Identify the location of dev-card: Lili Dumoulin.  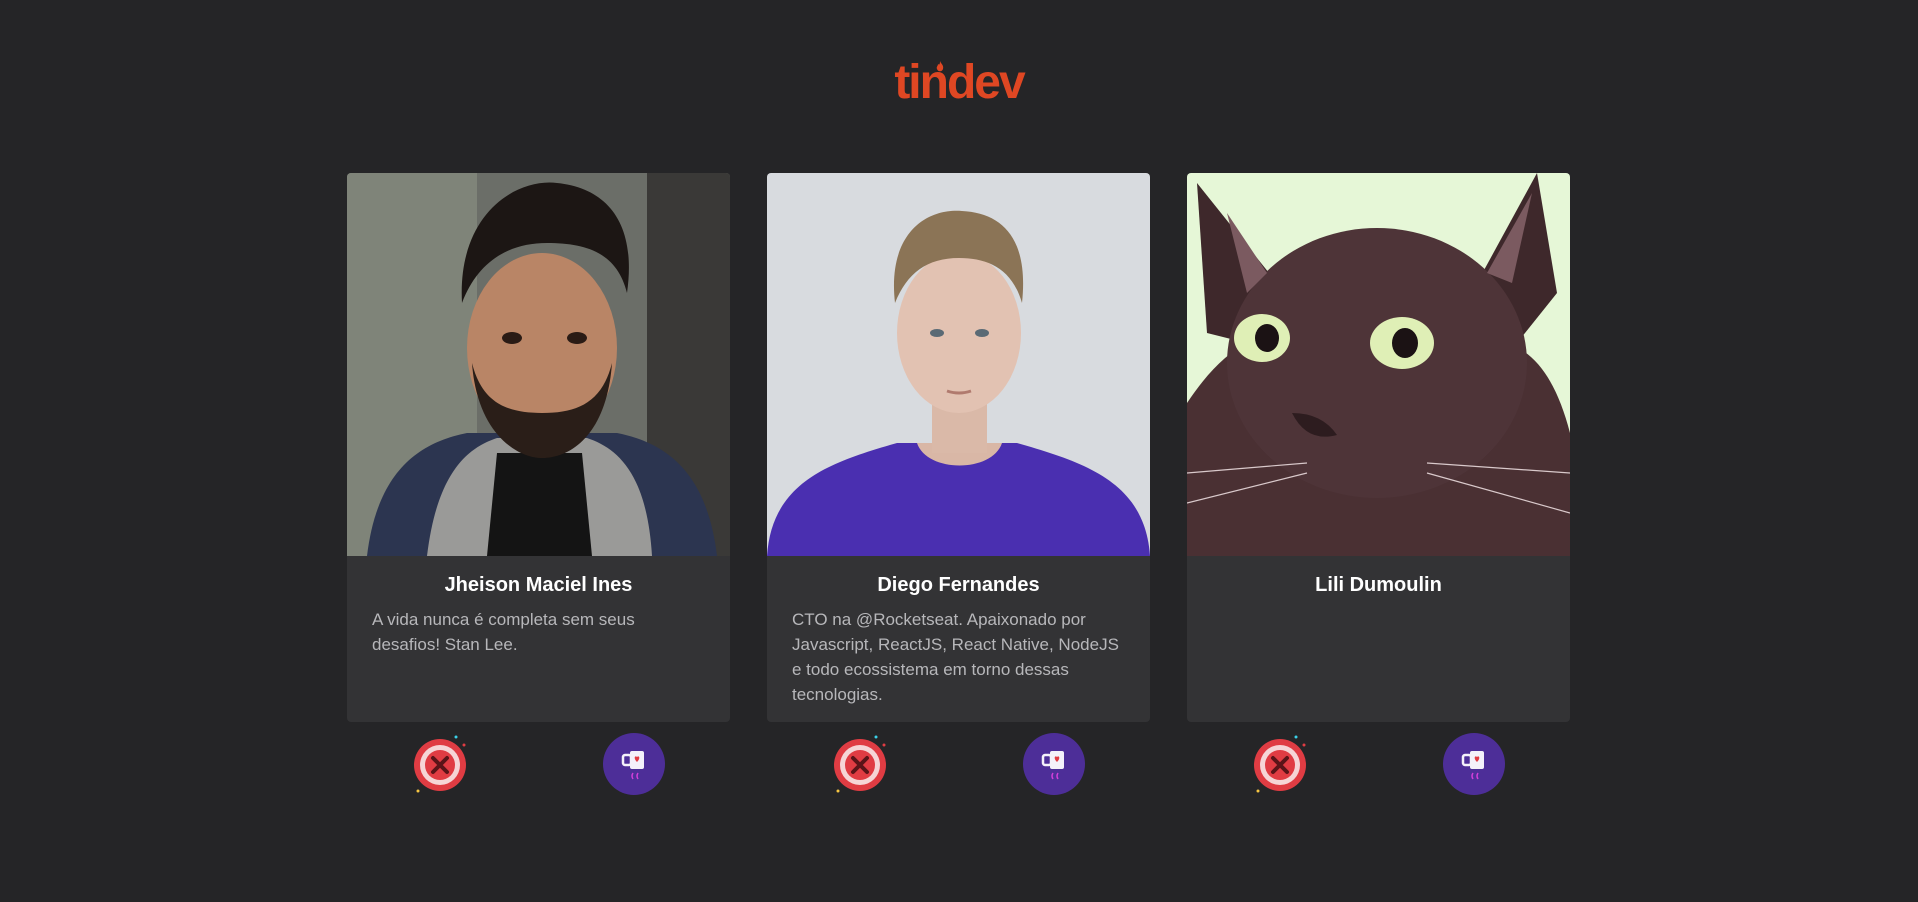
(1378, 447).